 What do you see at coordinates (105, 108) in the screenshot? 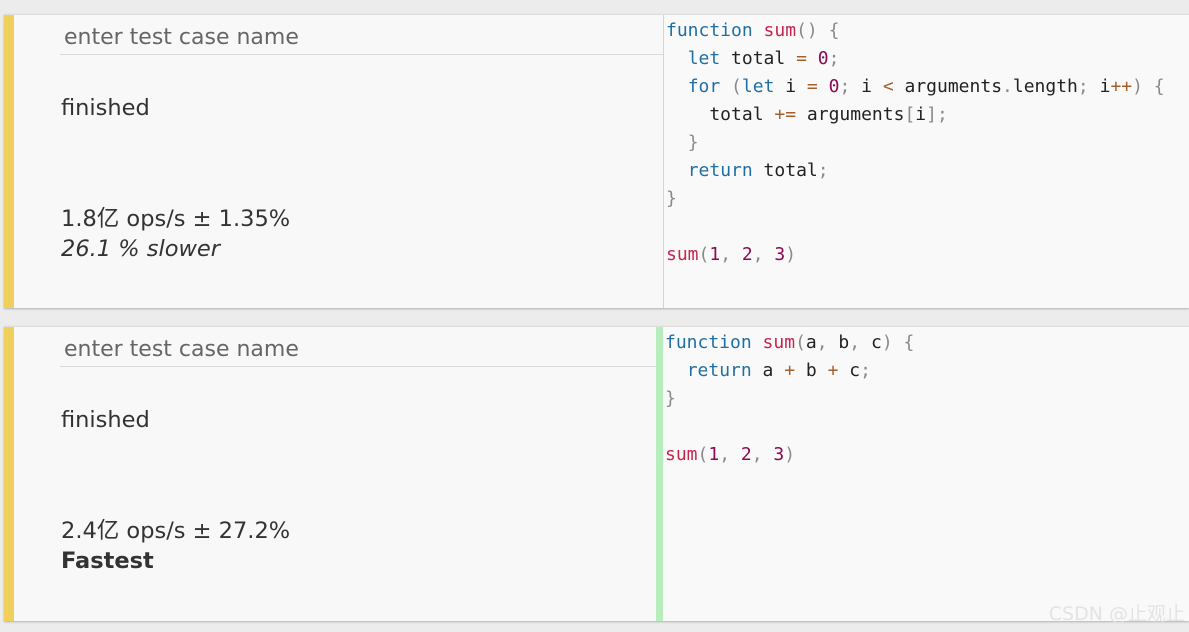
I see `test-case-1-status: finished` at bounding box center [105, 108].